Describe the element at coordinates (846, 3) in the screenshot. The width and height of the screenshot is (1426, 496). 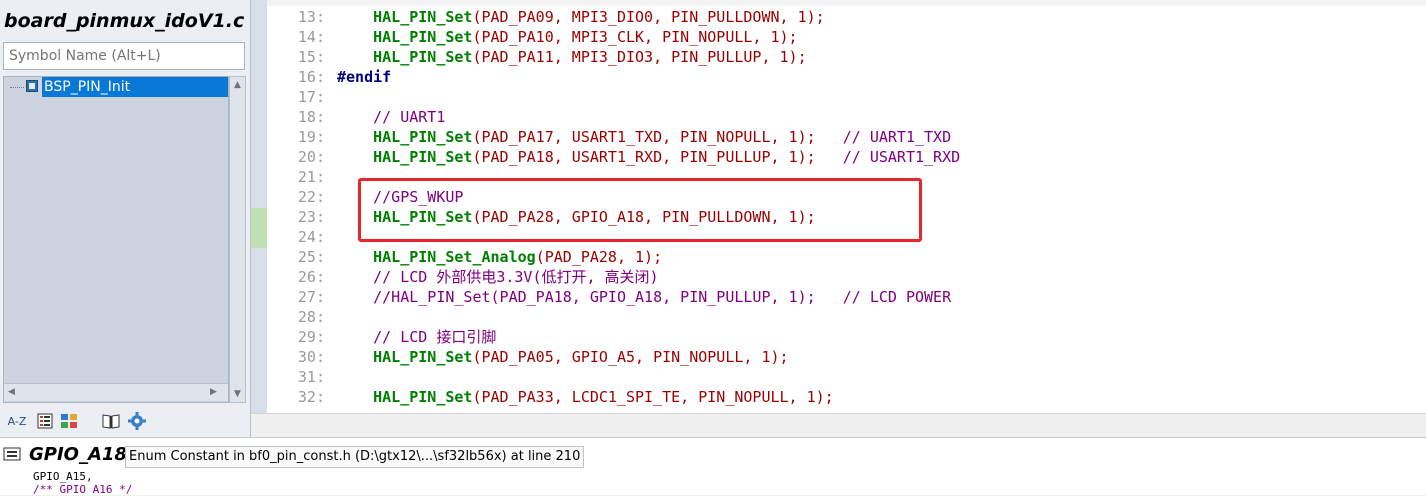
I see `tab-strip` at that location.